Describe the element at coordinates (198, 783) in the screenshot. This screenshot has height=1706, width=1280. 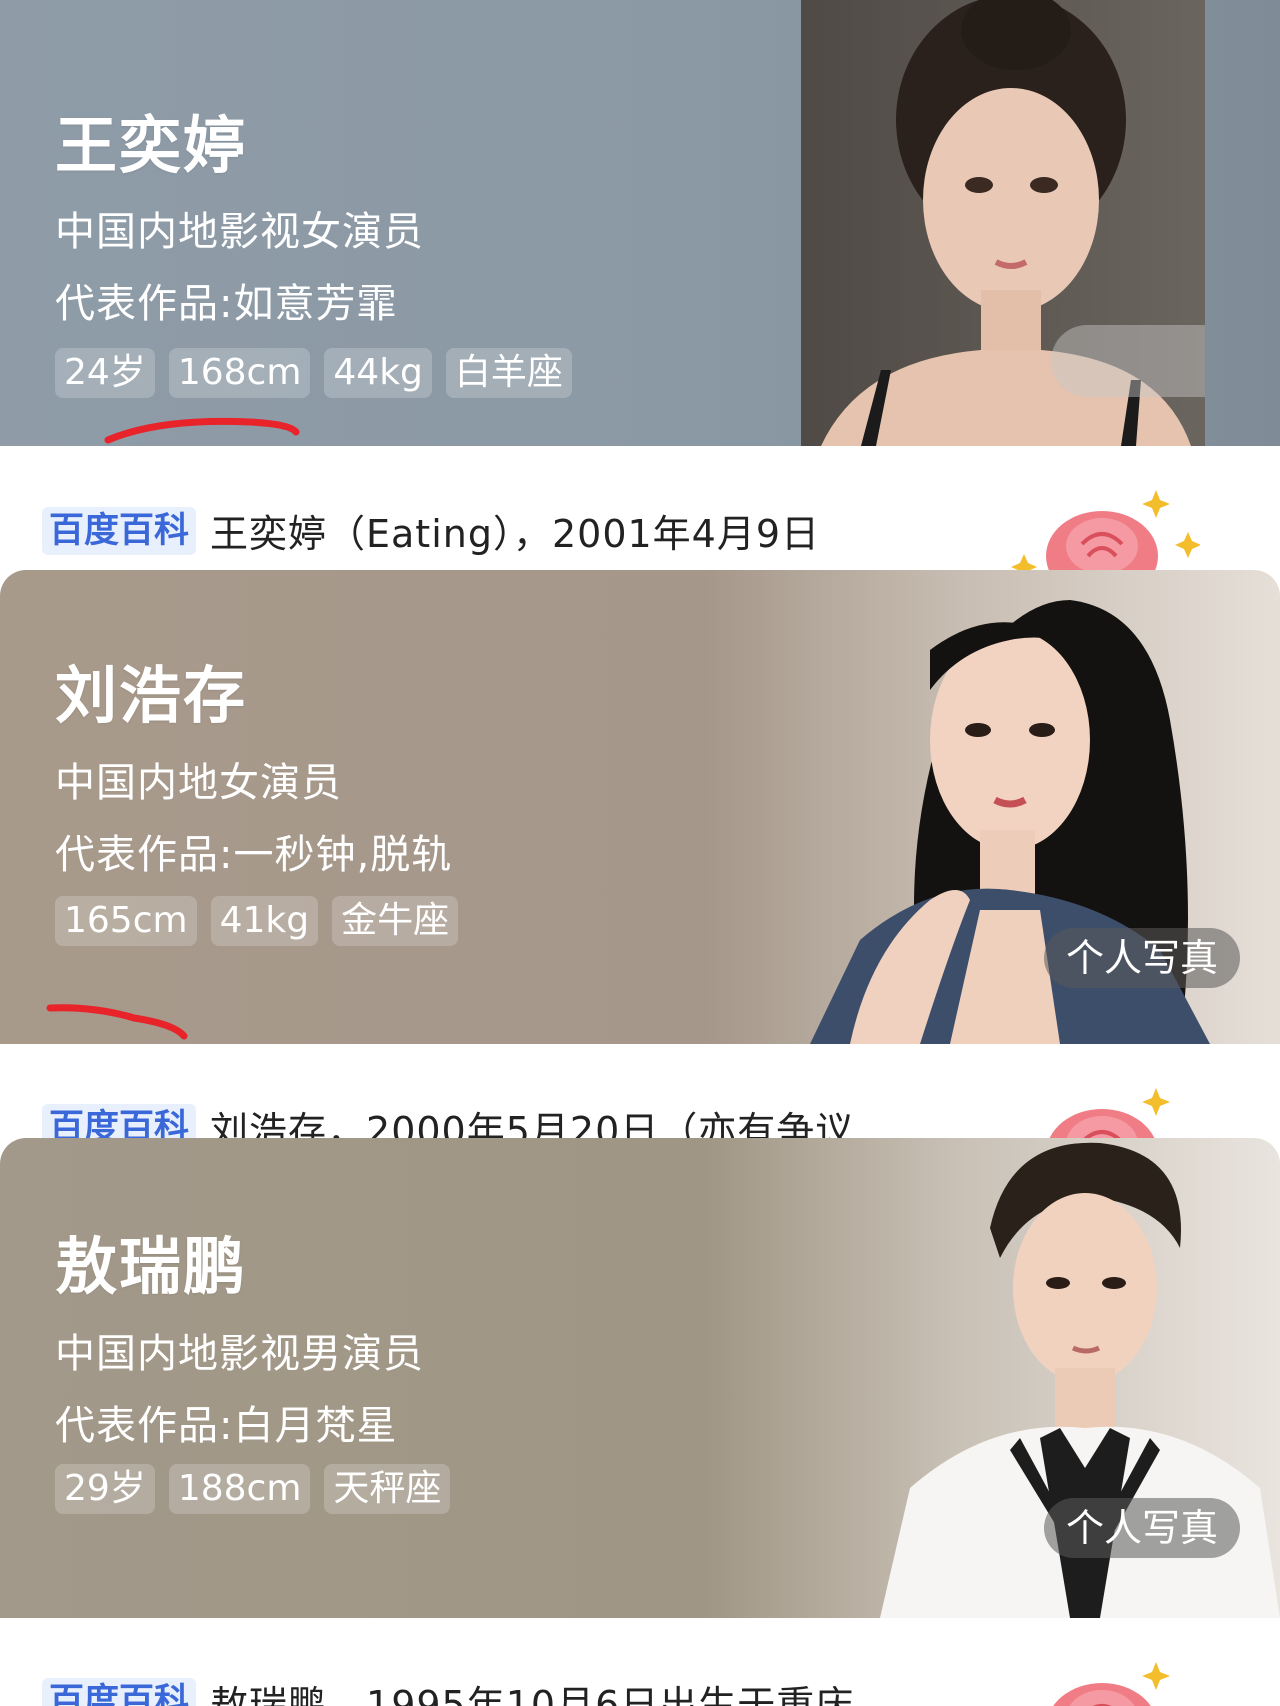
I see `actor-description: 中国内地女演员` at that location.